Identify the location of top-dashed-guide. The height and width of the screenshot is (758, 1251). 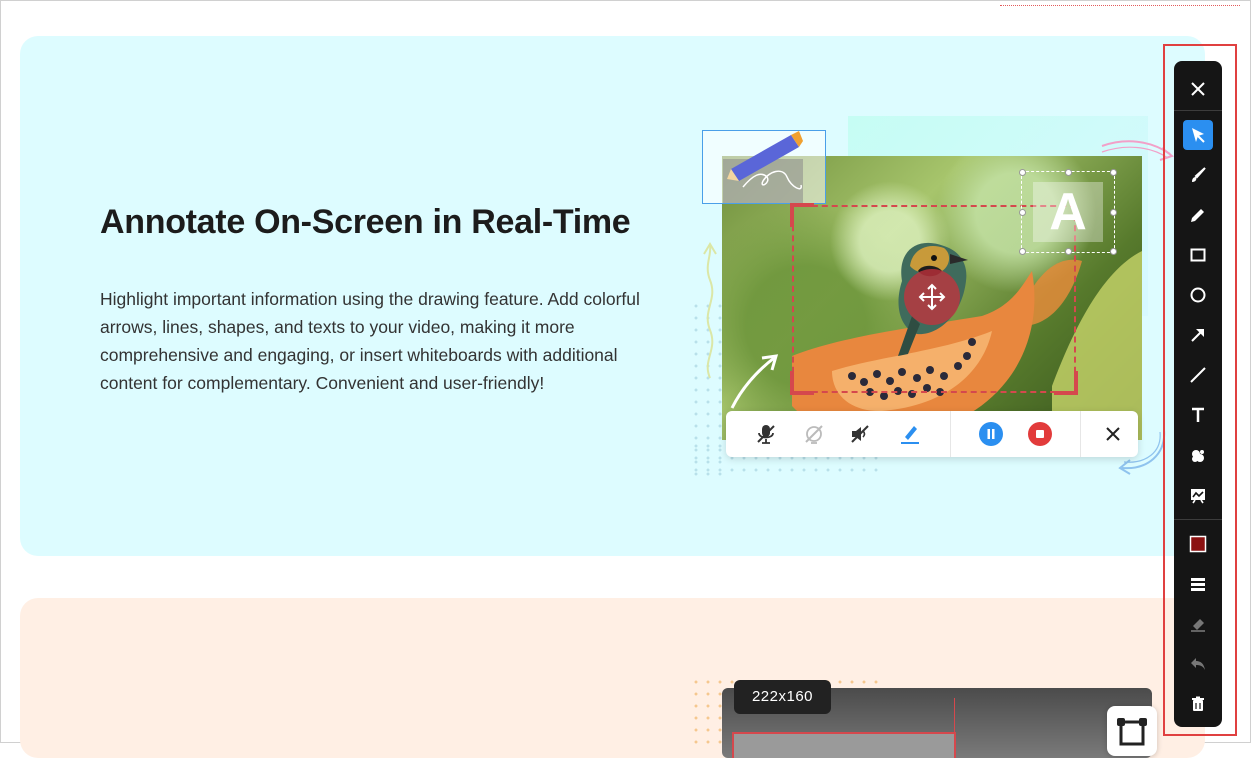
(1120, 5).